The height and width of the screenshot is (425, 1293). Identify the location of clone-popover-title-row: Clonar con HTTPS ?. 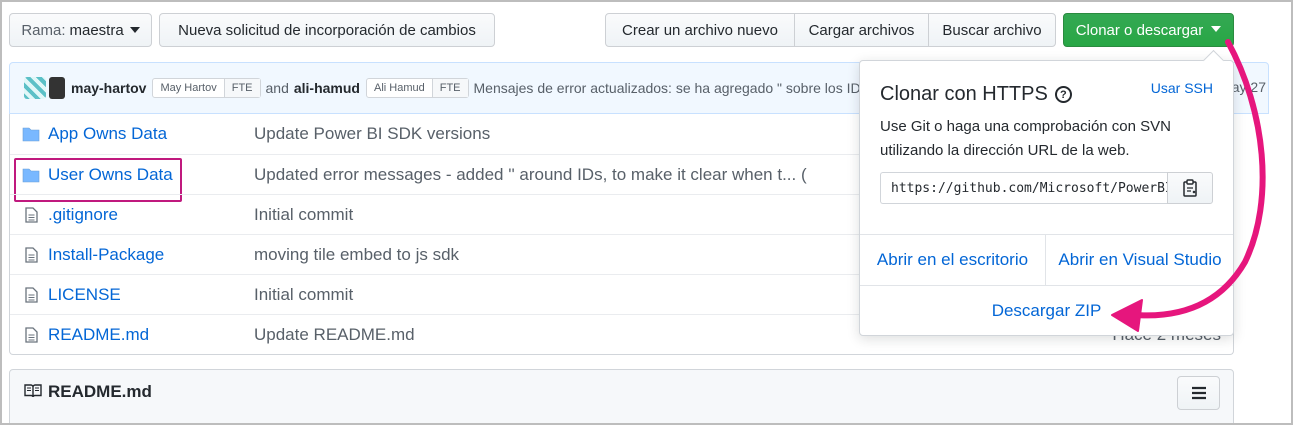
(976, 94).